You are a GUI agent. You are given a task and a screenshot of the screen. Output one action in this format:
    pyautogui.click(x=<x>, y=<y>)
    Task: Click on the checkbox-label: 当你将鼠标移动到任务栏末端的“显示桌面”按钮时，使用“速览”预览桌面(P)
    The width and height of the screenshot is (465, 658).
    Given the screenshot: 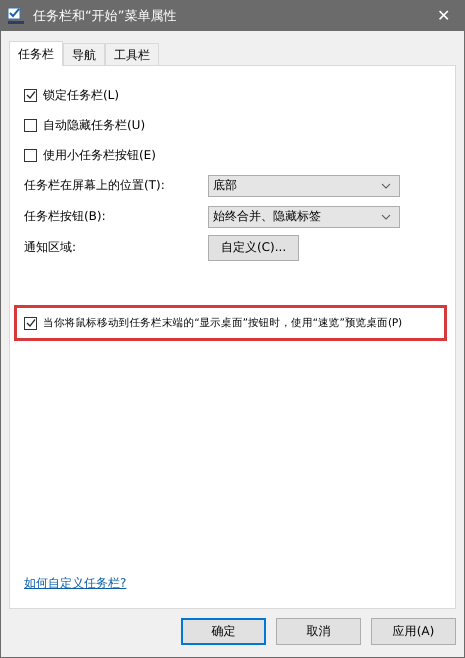 What is the action you would take?
    pyautogui.click(x=222, y=323)
    